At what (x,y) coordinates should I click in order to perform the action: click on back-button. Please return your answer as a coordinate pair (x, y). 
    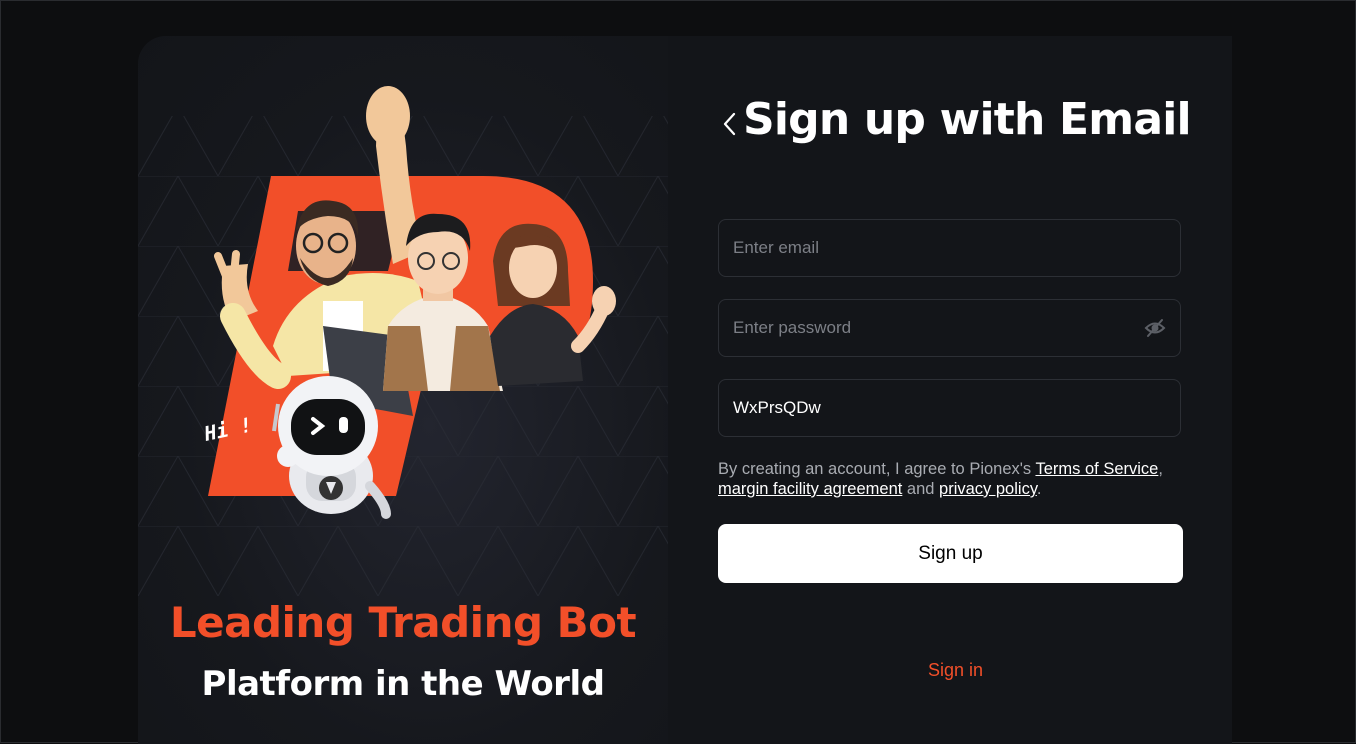
    Looking at the image, I should click on (730, 124).